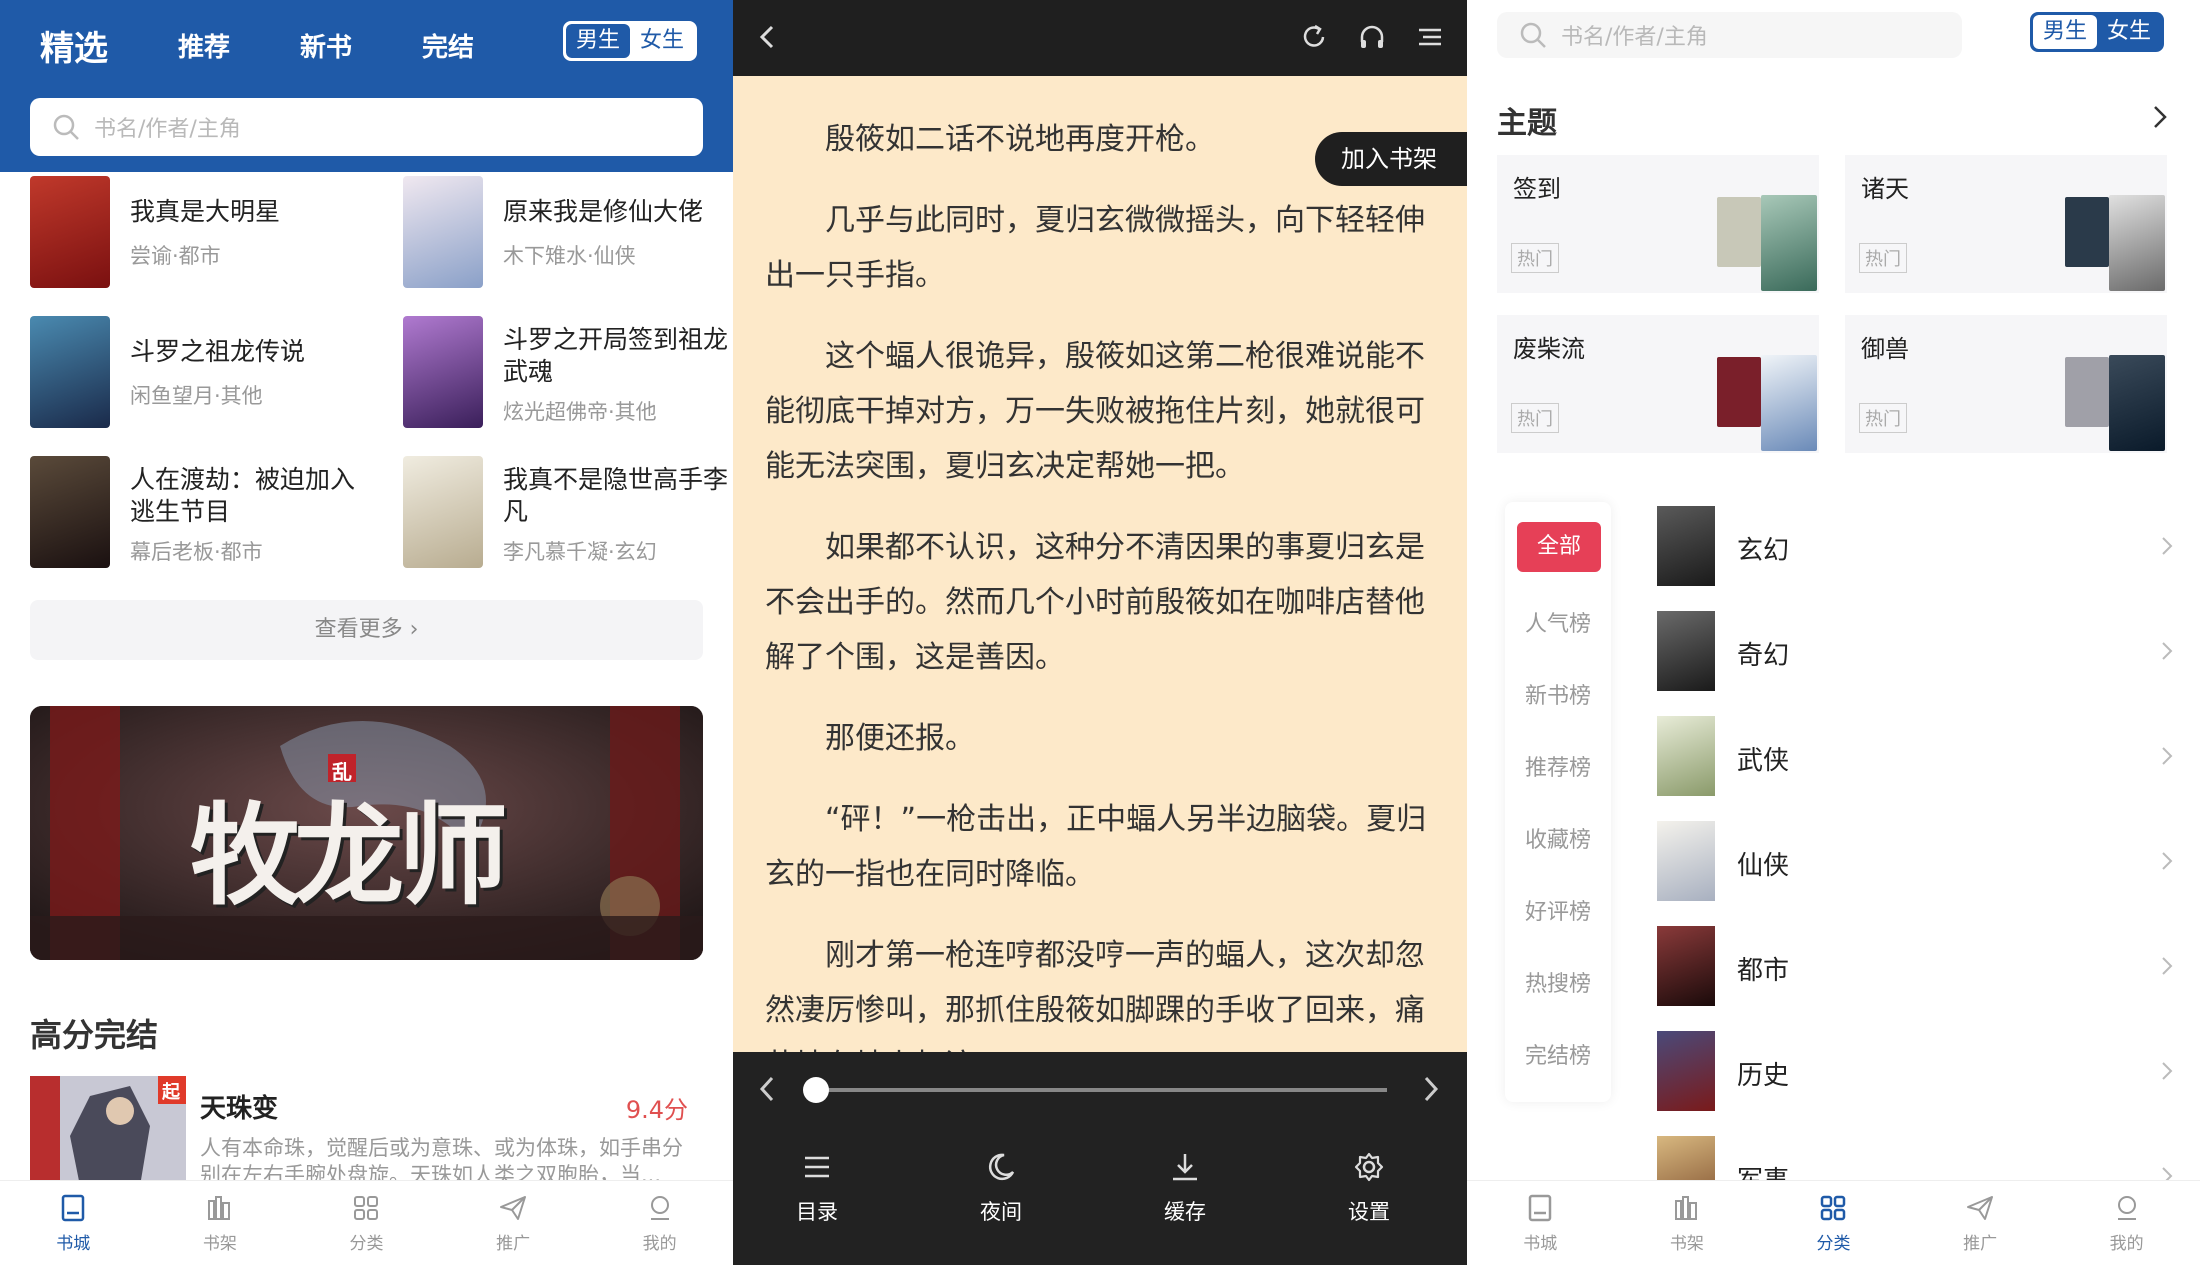 The image size is (2200, 1265). Describe the element at coordinates (660, 1208) in the screenshot. I see `user-icon` at that location.